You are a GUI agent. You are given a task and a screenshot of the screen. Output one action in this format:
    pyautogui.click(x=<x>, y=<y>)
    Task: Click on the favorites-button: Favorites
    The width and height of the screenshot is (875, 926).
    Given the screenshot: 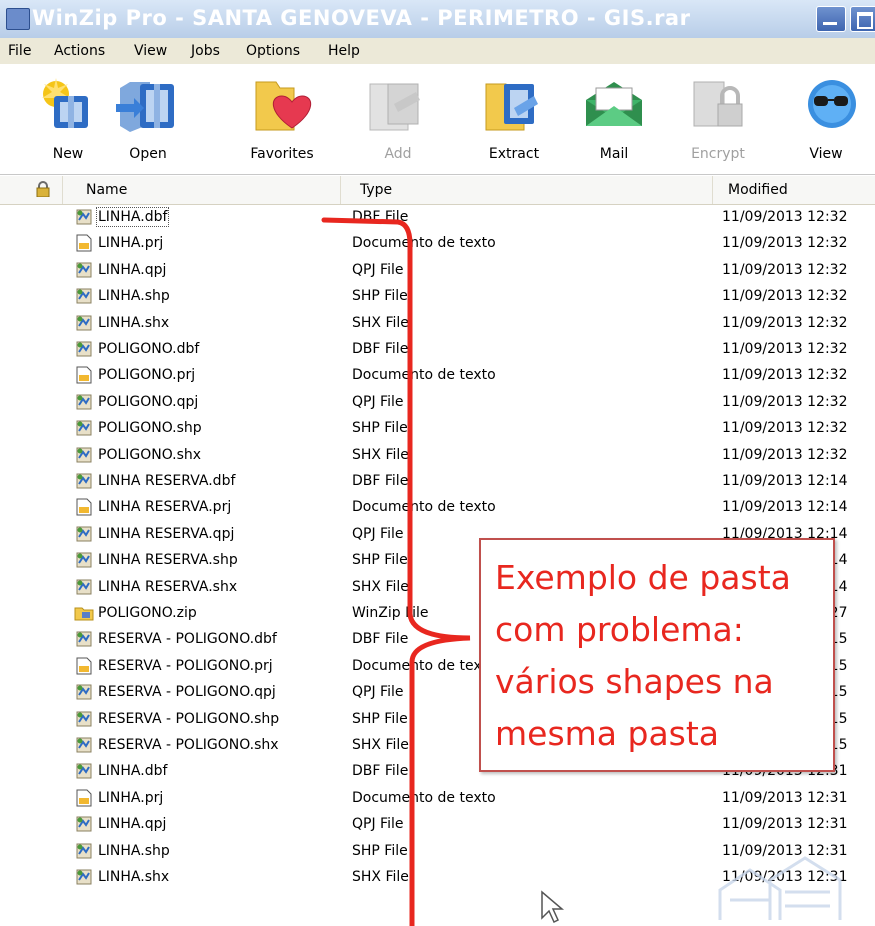 What is the action you would take?
    pyautogui.click(x=282, y=118)
    